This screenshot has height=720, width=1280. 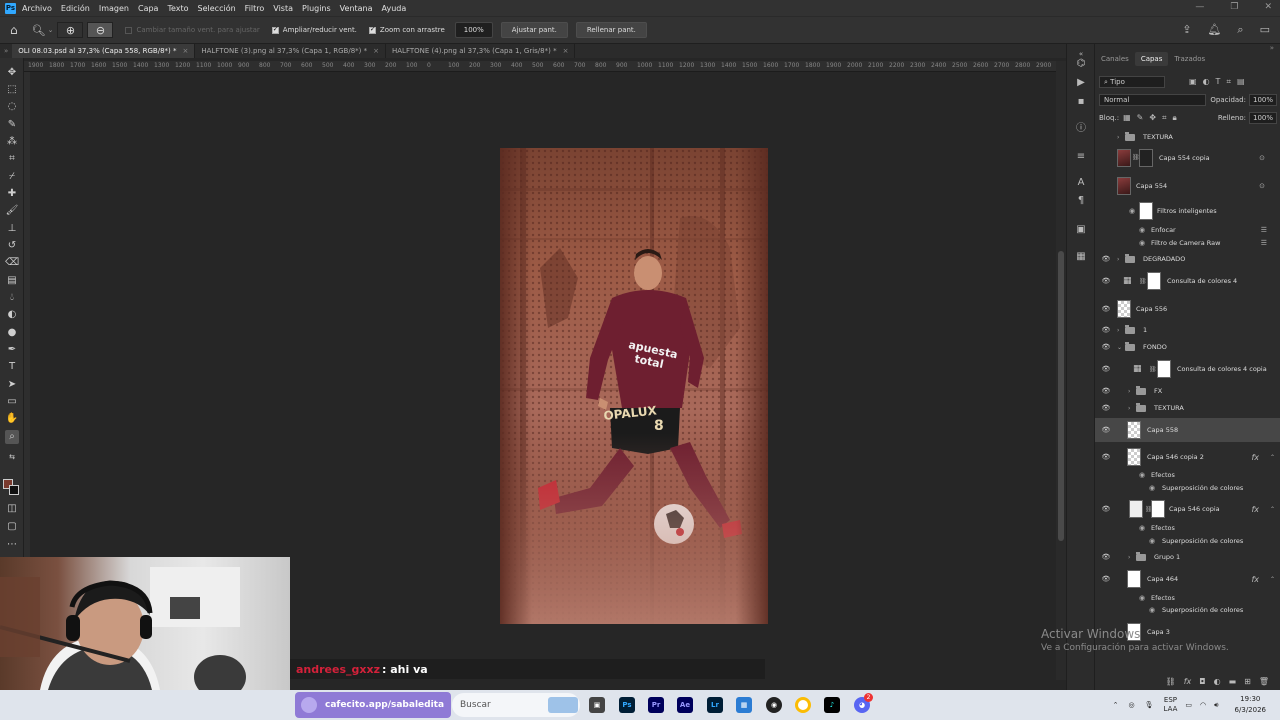 What do you see at coordinates (1202, 681) in the screenshot?
I see `add-mask-icon: ◘` at bounding box center [1202, 681].